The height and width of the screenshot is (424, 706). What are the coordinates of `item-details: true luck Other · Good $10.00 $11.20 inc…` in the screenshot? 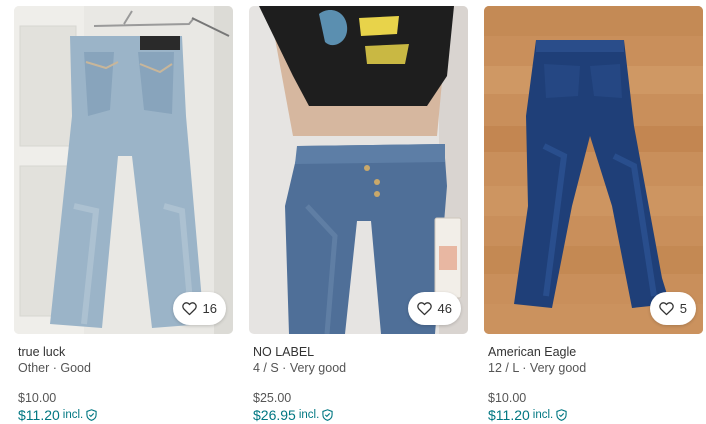 It's located at (123, 379).